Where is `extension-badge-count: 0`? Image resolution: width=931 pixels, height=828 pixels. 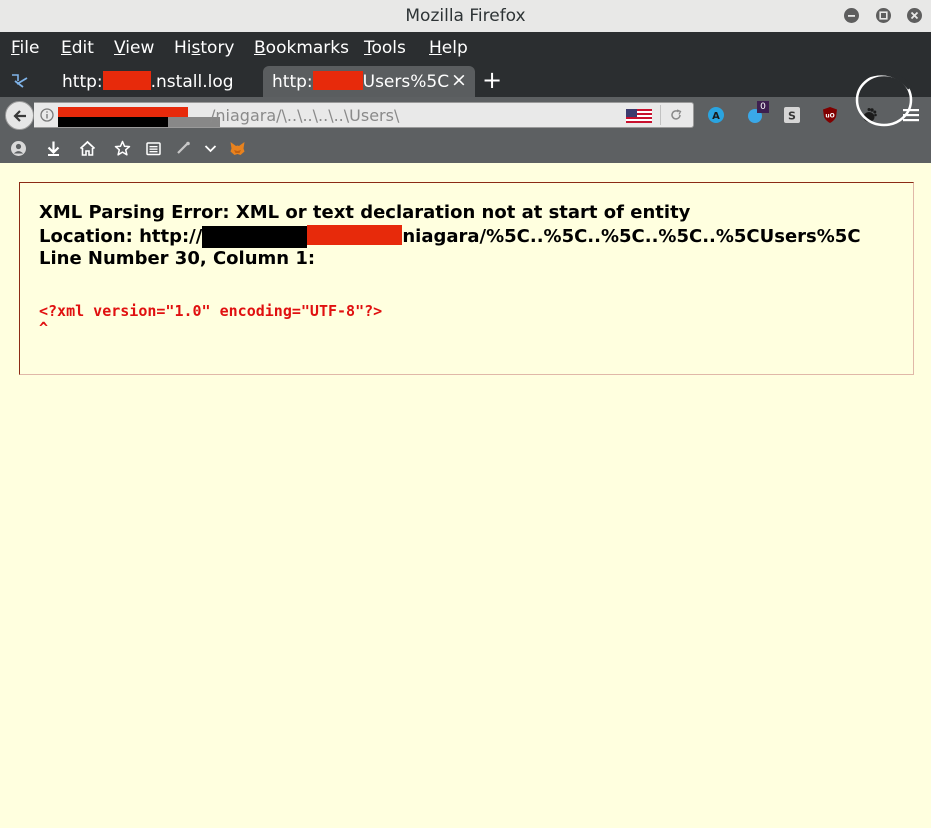 extension-badge-count: 0 is located at coordinates (763, 107).